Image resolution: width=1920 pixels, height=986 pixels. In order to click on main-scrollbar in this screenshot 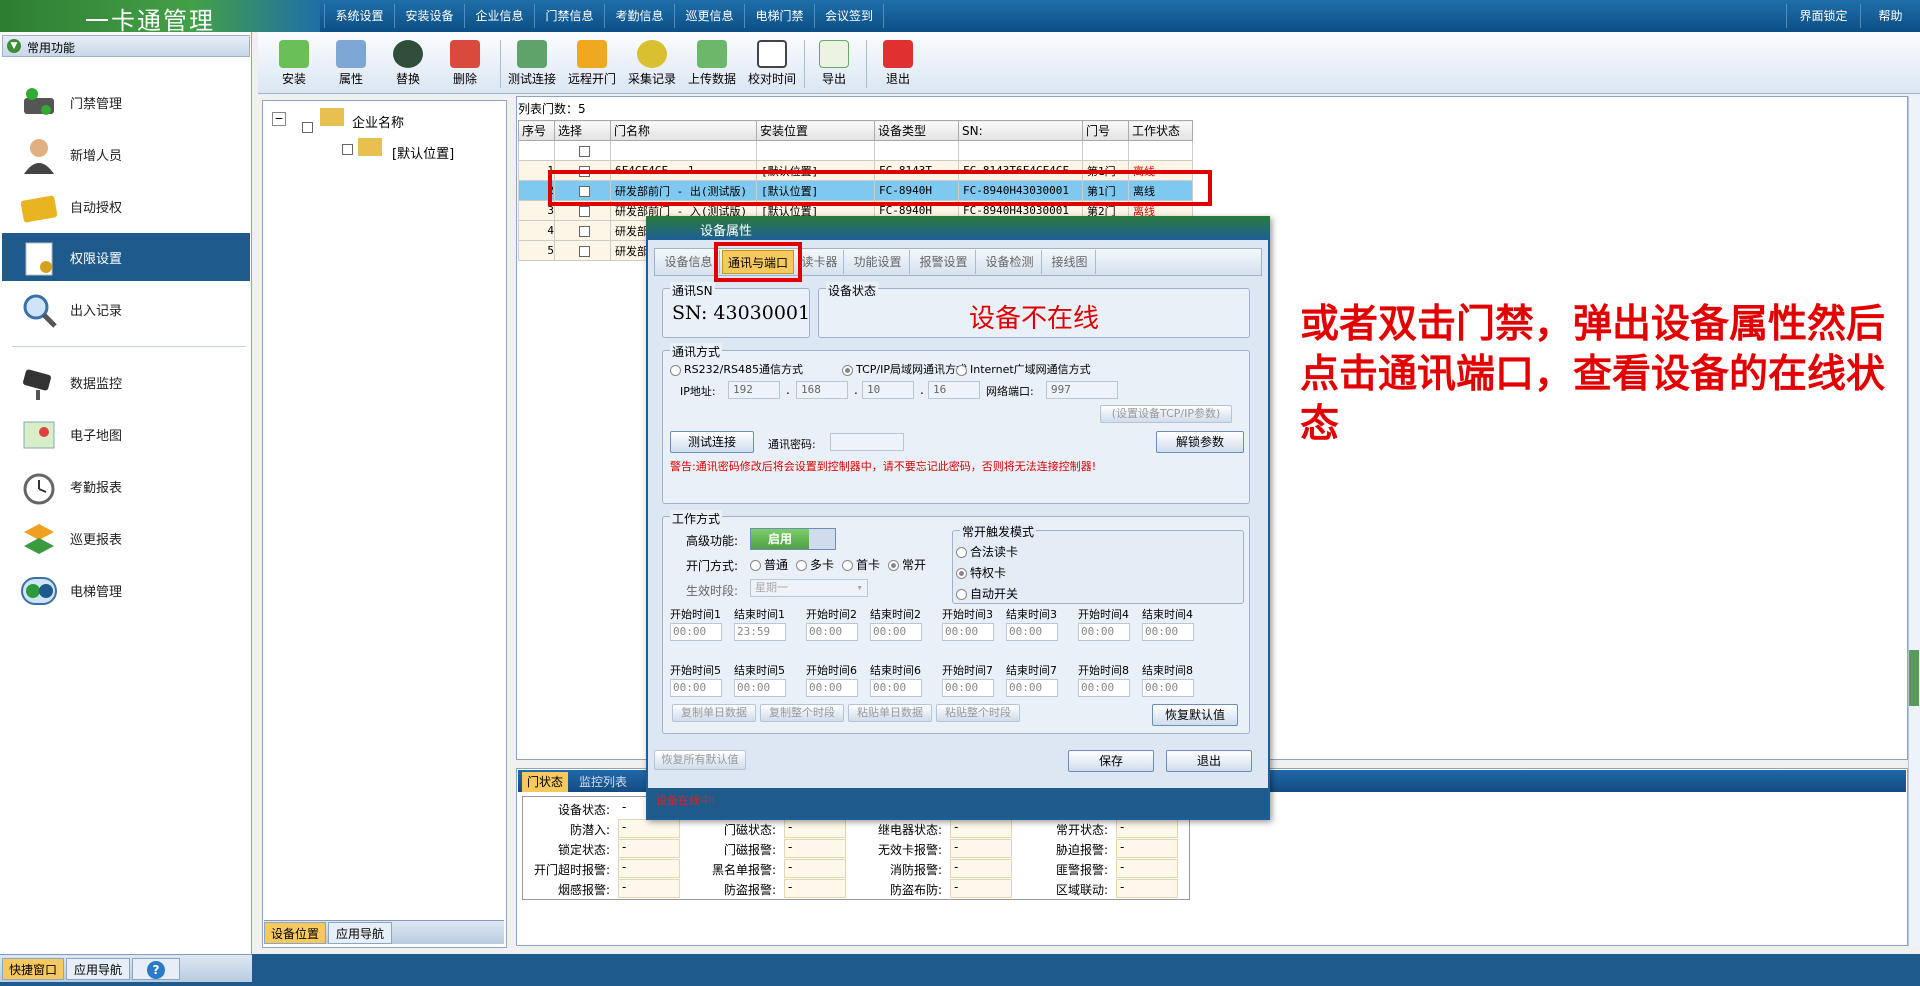, I will do `click(1914, 521)`.